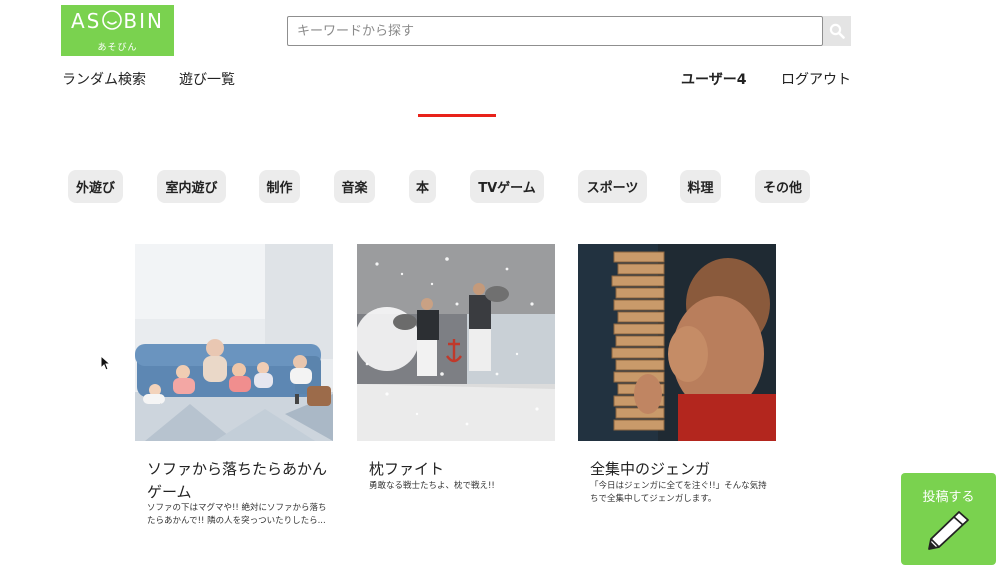  I want to click on smiley-icon, so click(112, 22).